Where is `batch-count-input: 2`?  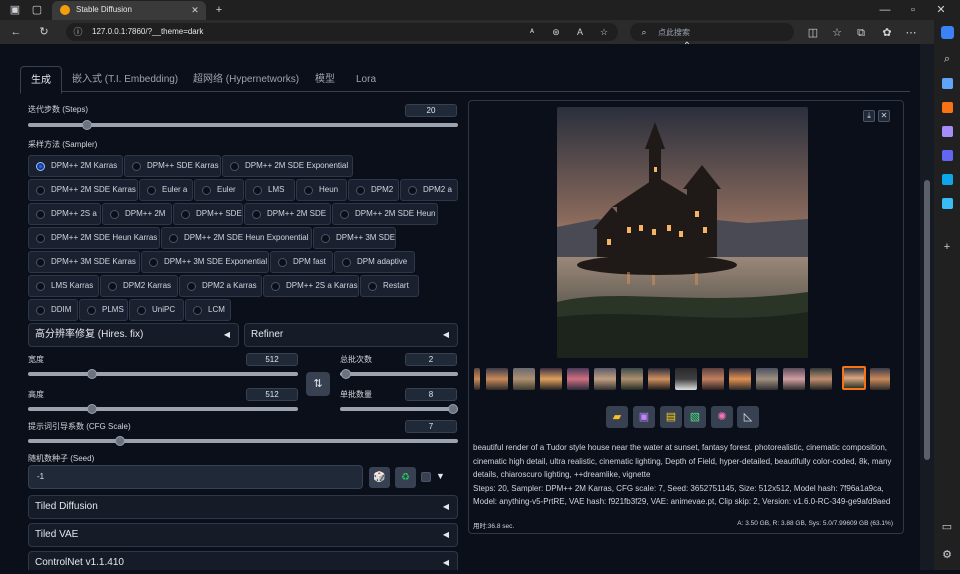 batch-count-input: 2 is located at coordinates (431, 359).